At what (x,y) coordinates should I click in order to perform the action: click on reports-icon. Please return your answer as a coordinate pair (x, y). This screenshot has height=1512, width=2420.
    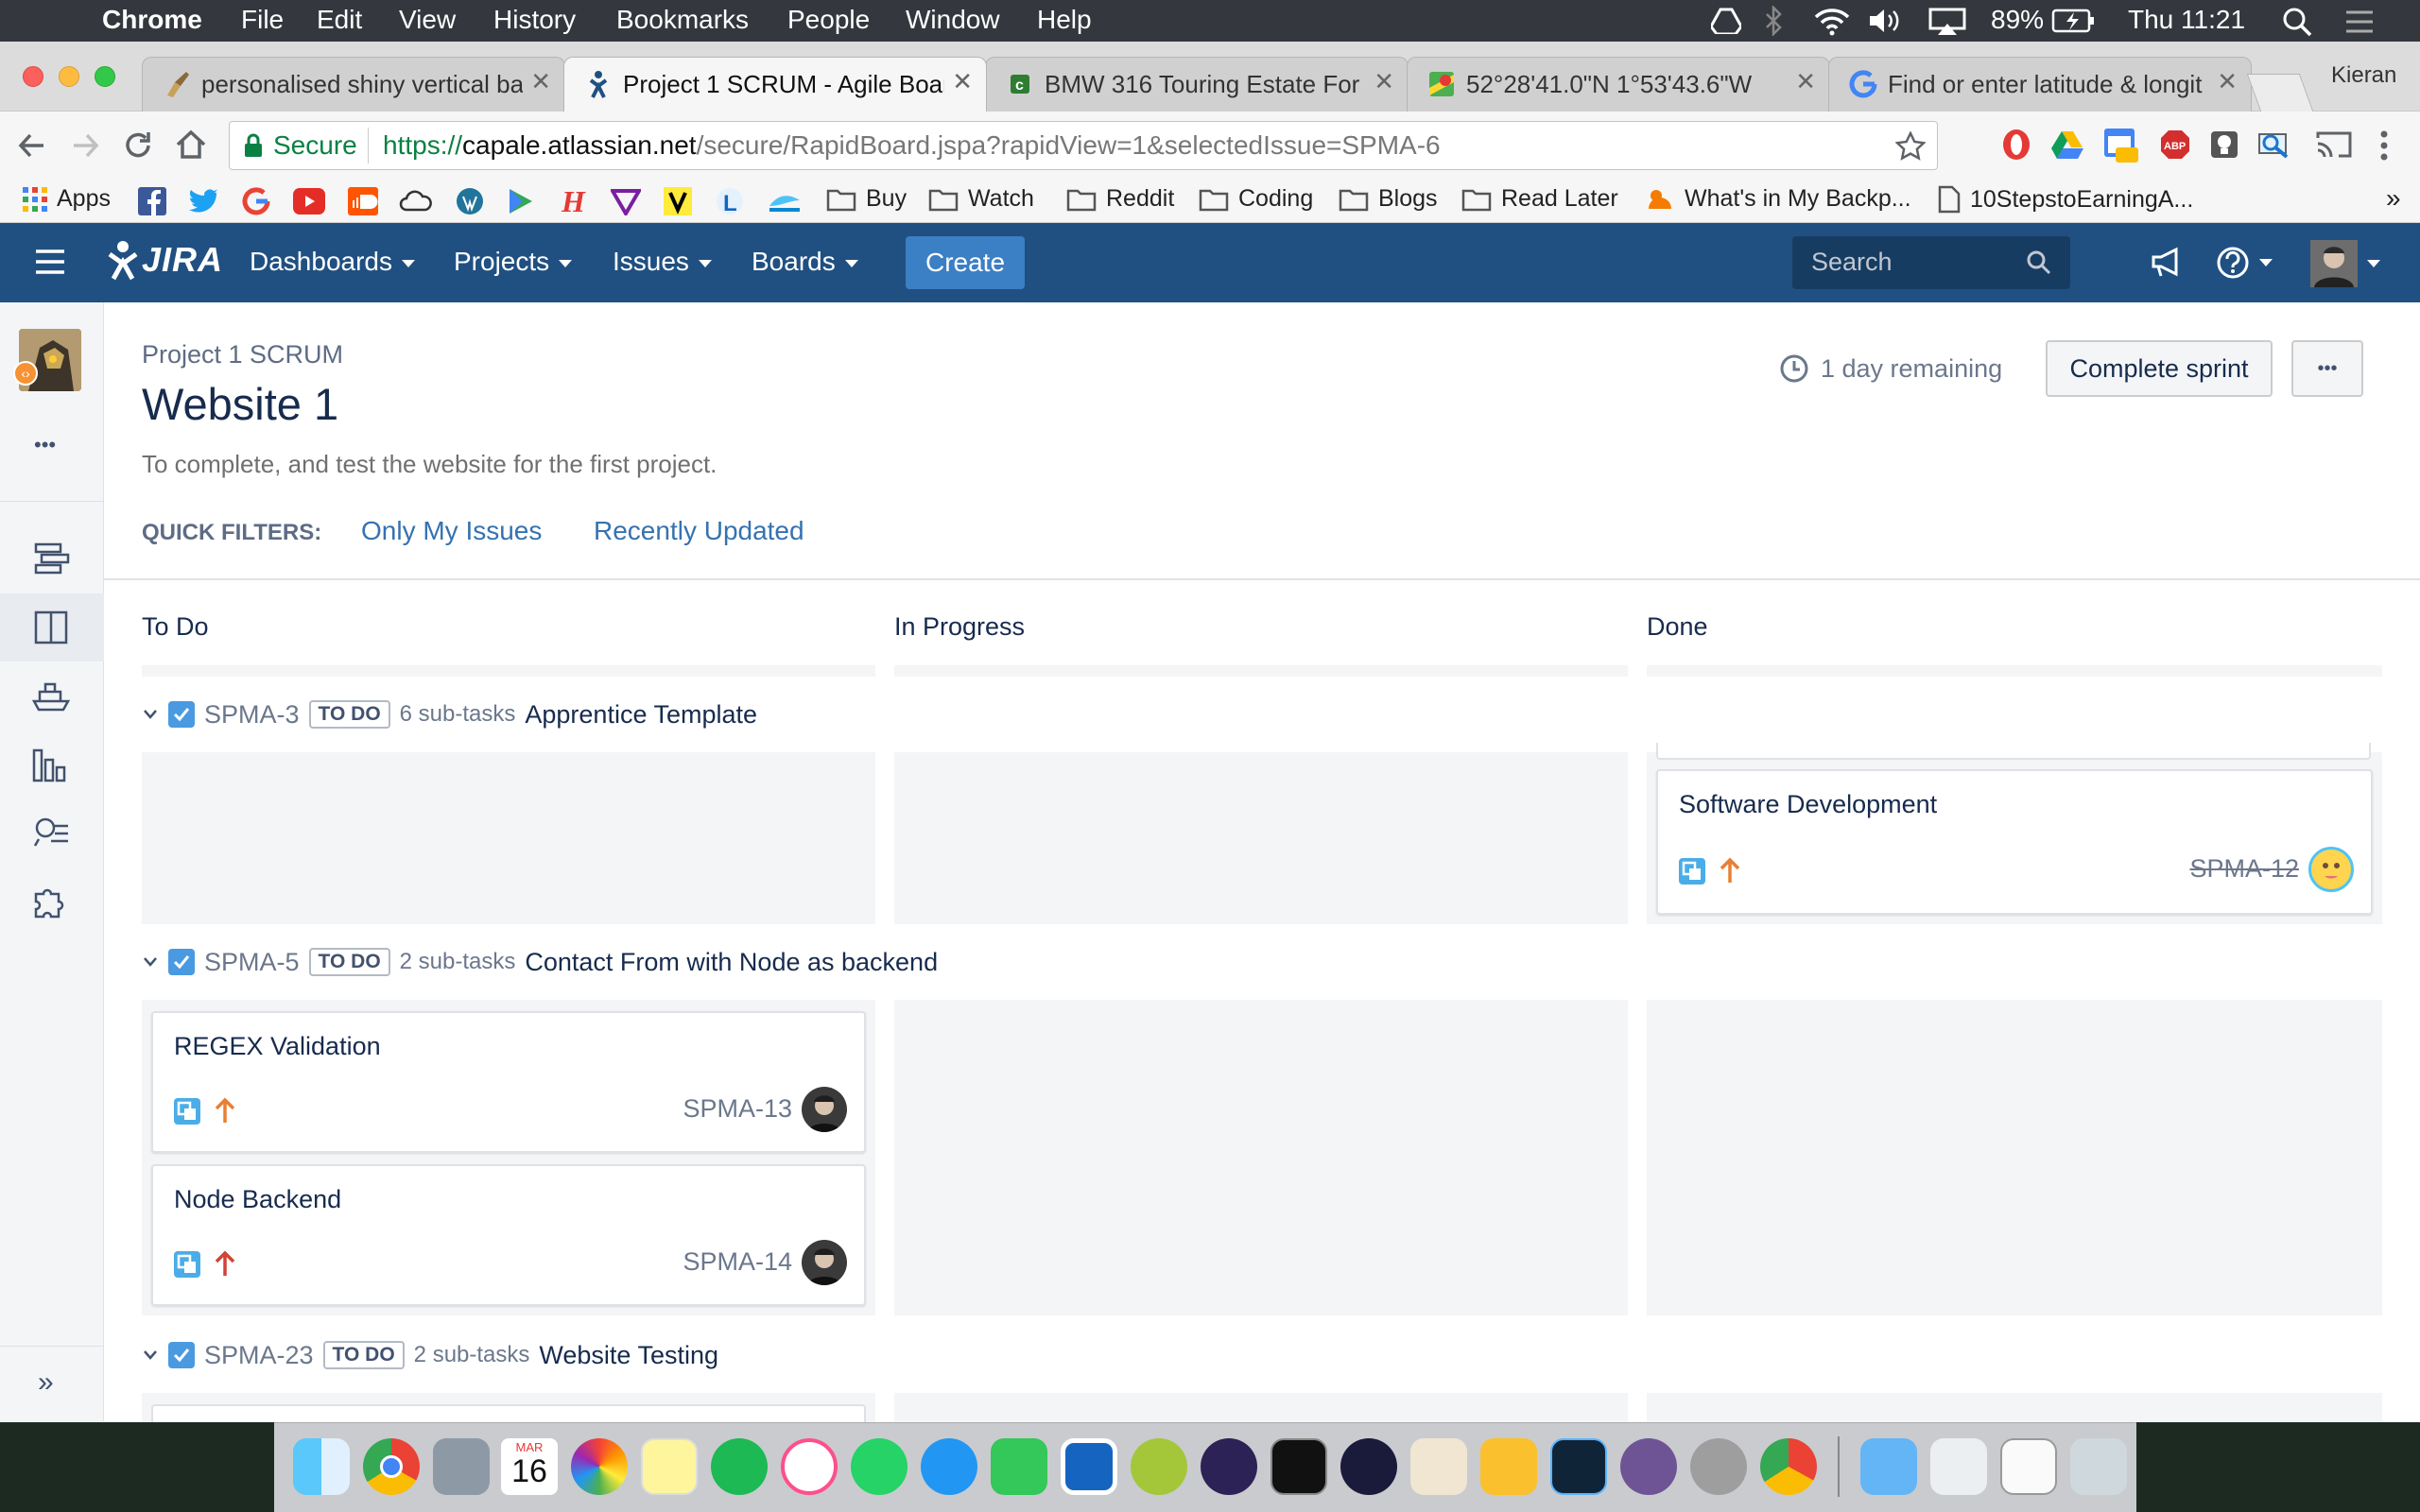
    Looking at the image, I should click on (51, 764).